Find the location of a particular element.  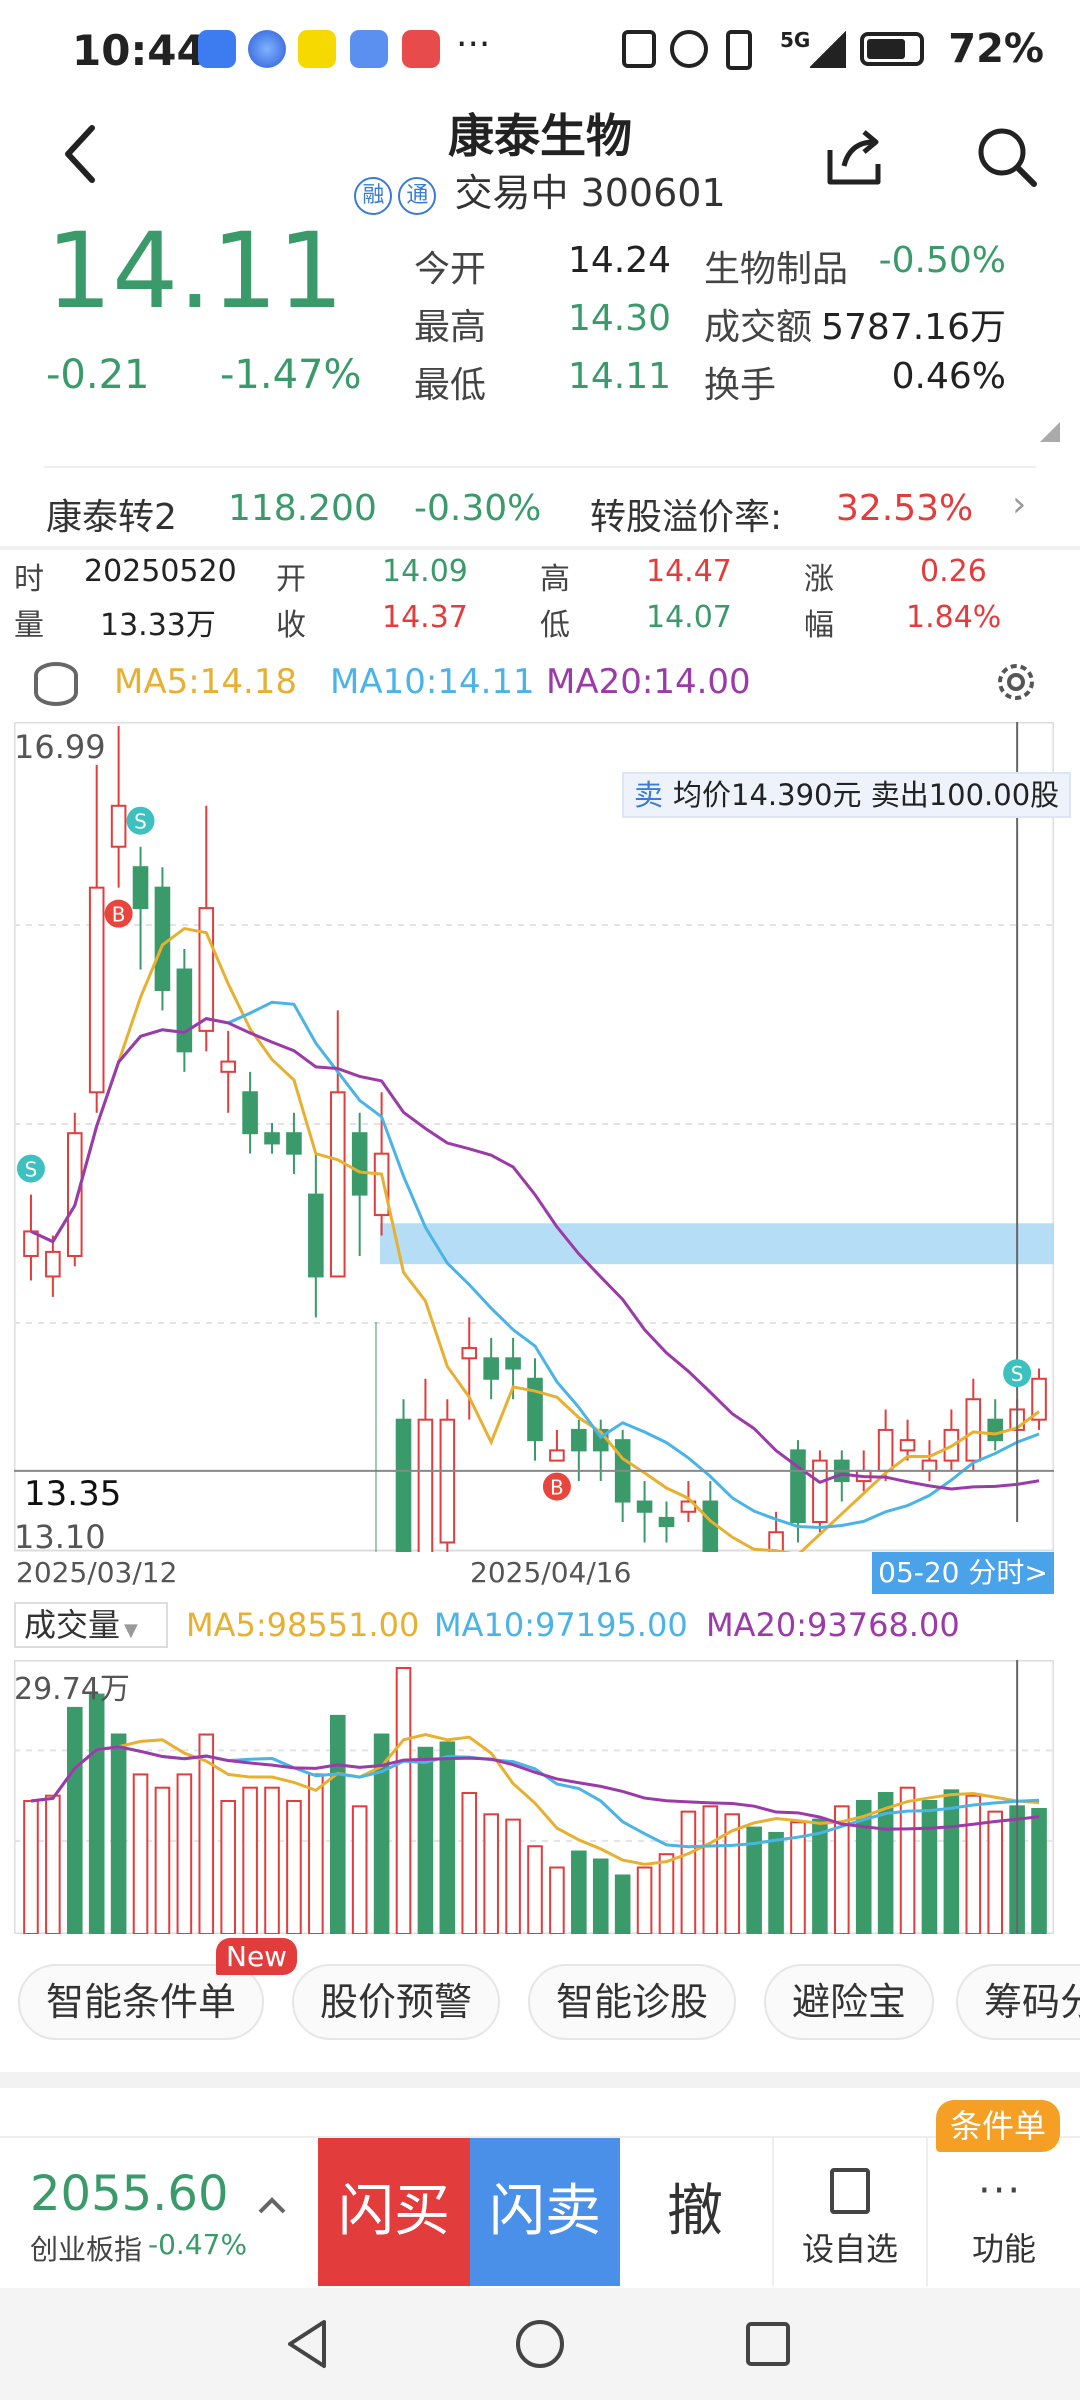

flash-sell-button: 闪卖 is located at coordinates (545, 2212).